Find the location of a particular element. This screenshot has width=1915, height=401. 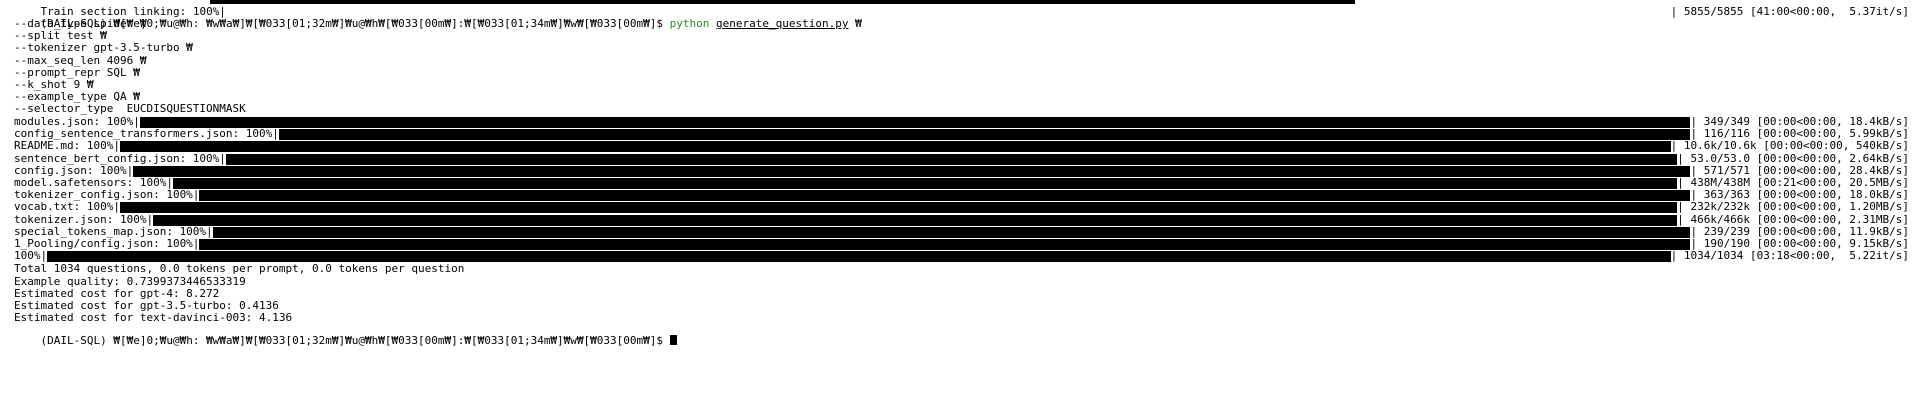

output-line: Estimated cost for gpt-4: 8.272 is located at coordinates (117, 293).